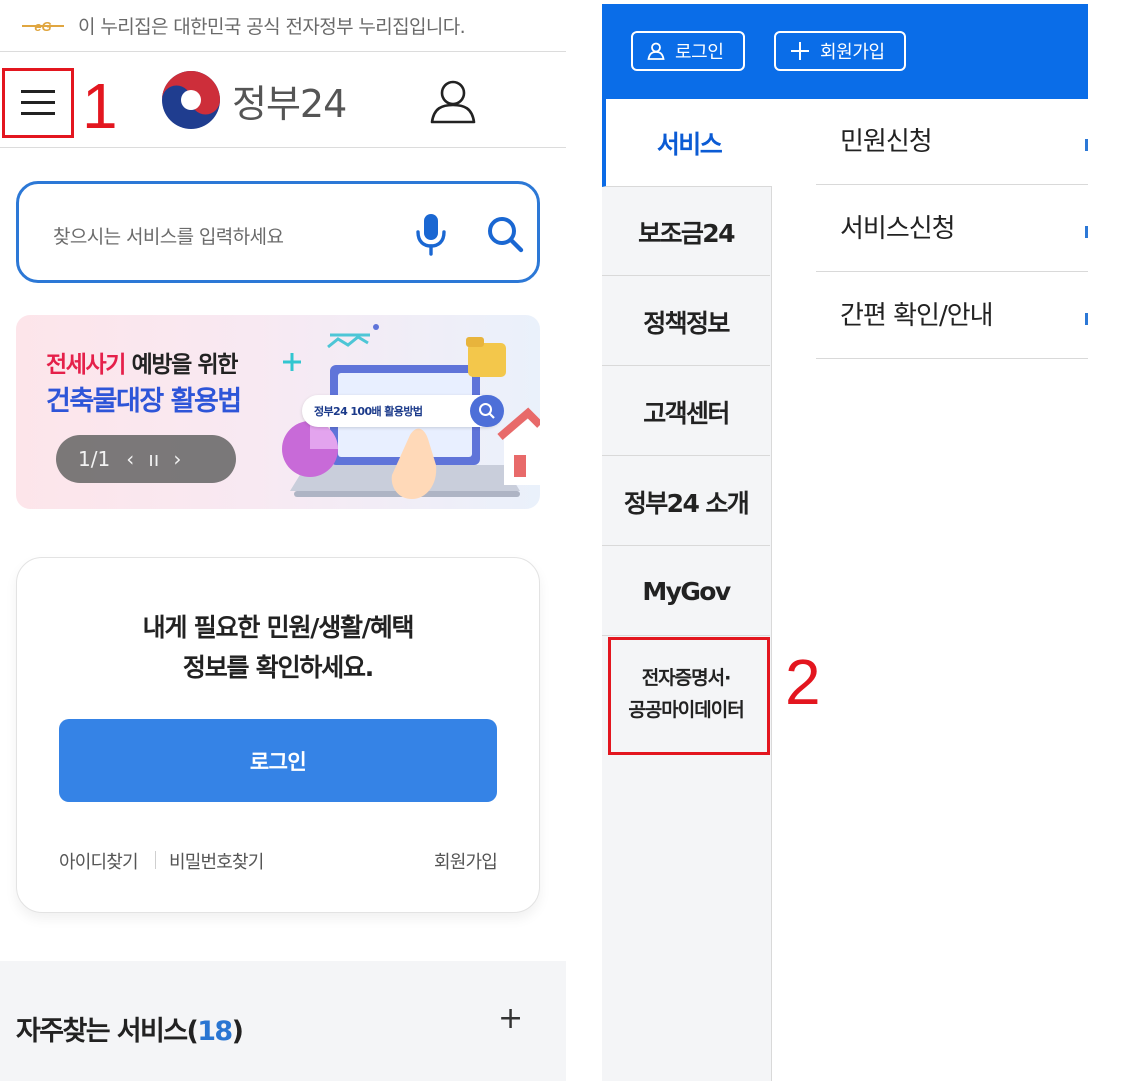 The height and width of the screenshot is (1081, 1123). I want to click on banner-pause-button: ıı, so click(153, 459).